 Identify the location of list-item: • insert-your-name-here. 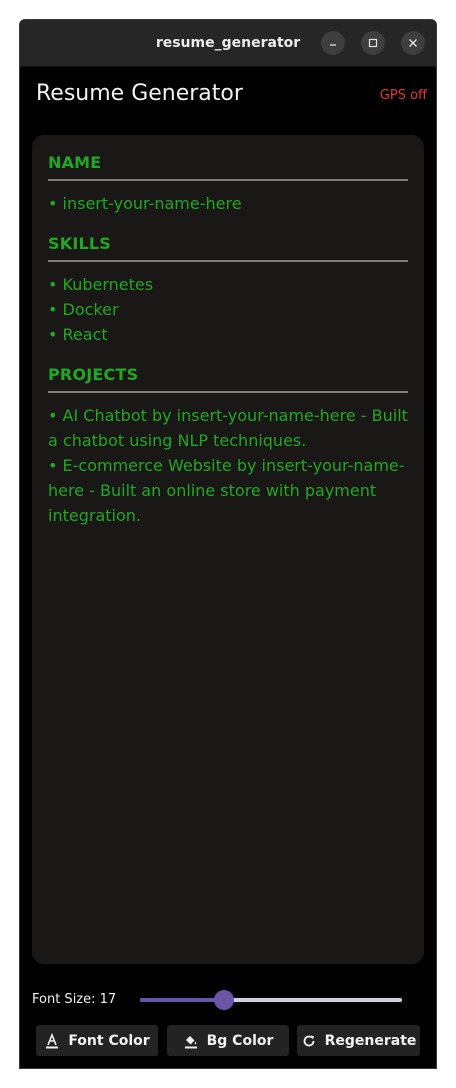
(145, 203).